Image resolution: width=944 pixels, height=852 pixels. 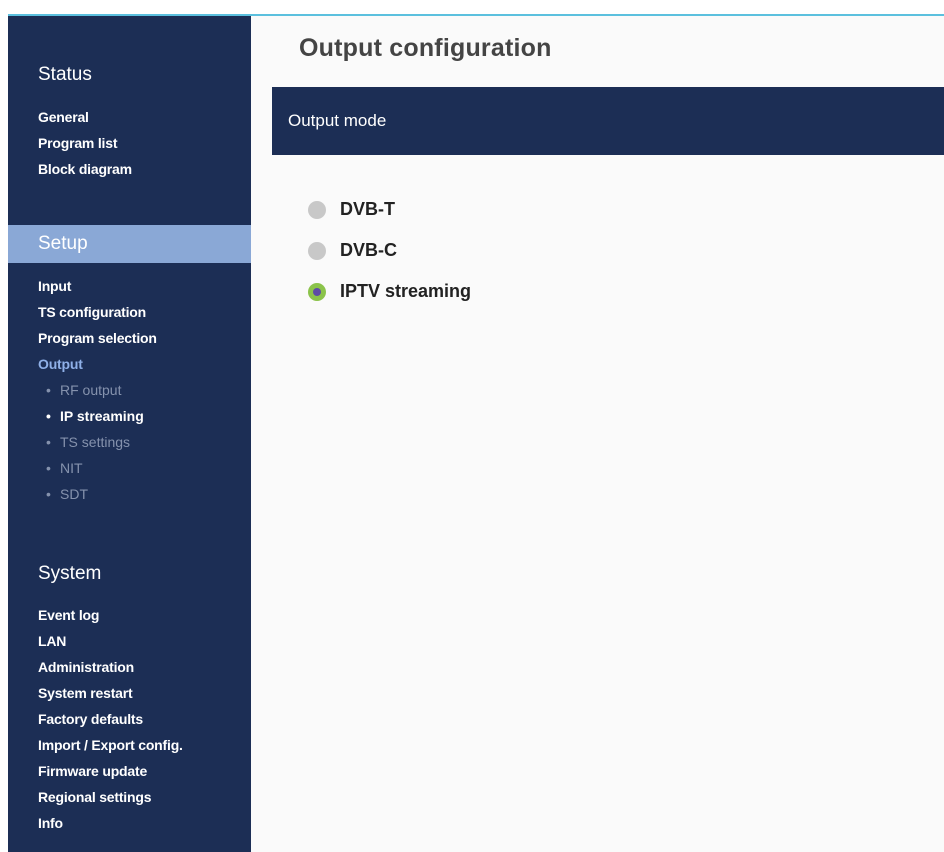 I want to click on section-title: Output mode, so click(x=337, y=120).